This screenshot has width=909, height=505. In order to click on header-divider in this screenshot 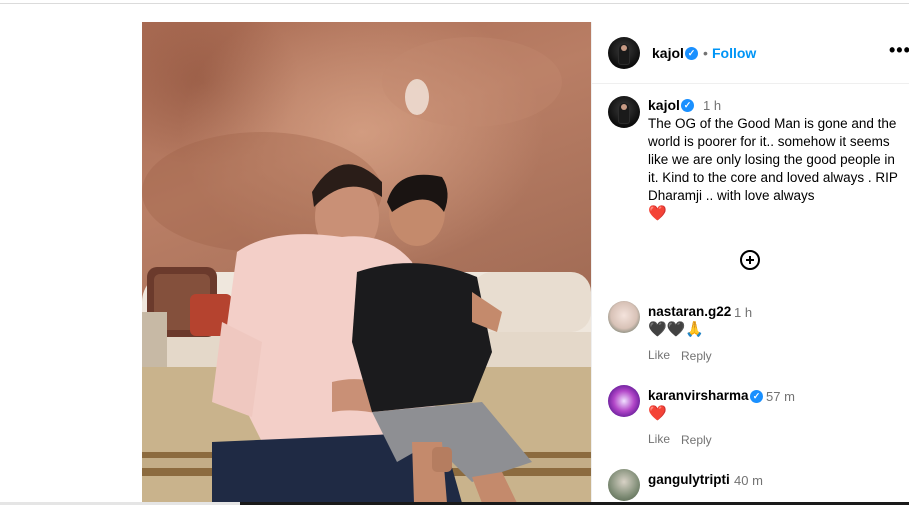, I will do `click(750, 83)`.